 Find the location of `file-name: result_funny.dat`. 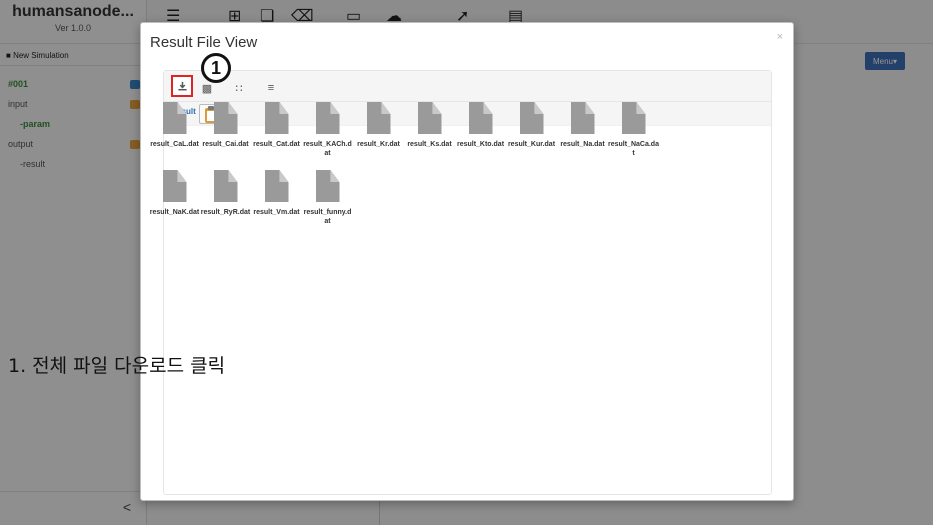

file-name: result_funny.dat is located at coordinates (327, 217).